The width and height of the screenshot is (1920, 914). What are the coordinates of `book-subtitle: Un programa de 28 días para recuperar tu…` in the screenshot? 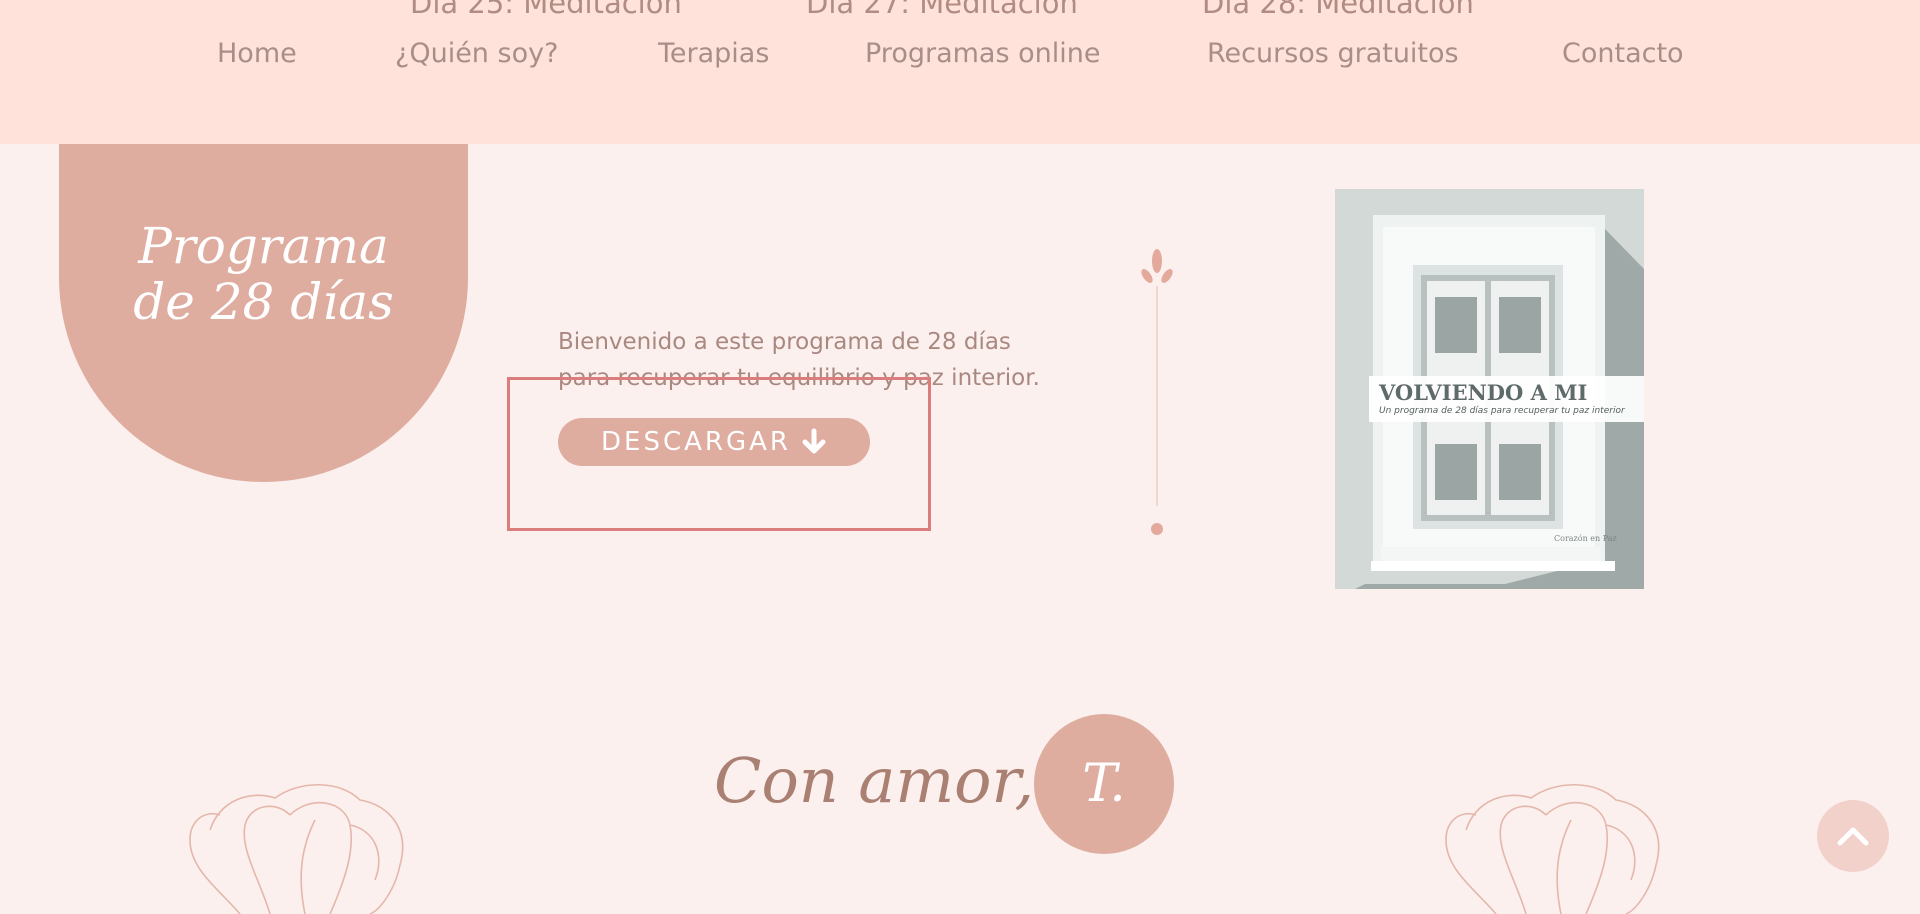 It's located at (1502, 411).